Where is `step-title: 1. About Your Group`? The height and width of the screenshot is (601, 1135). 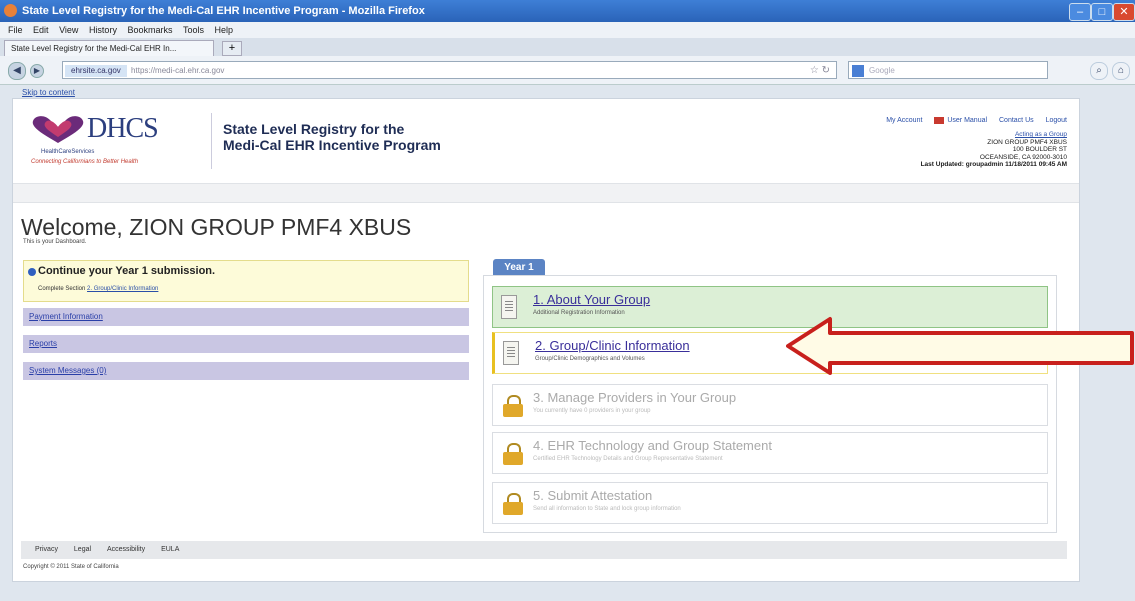 step-title: 1. About Your Group is located at coordinates (591, 299).